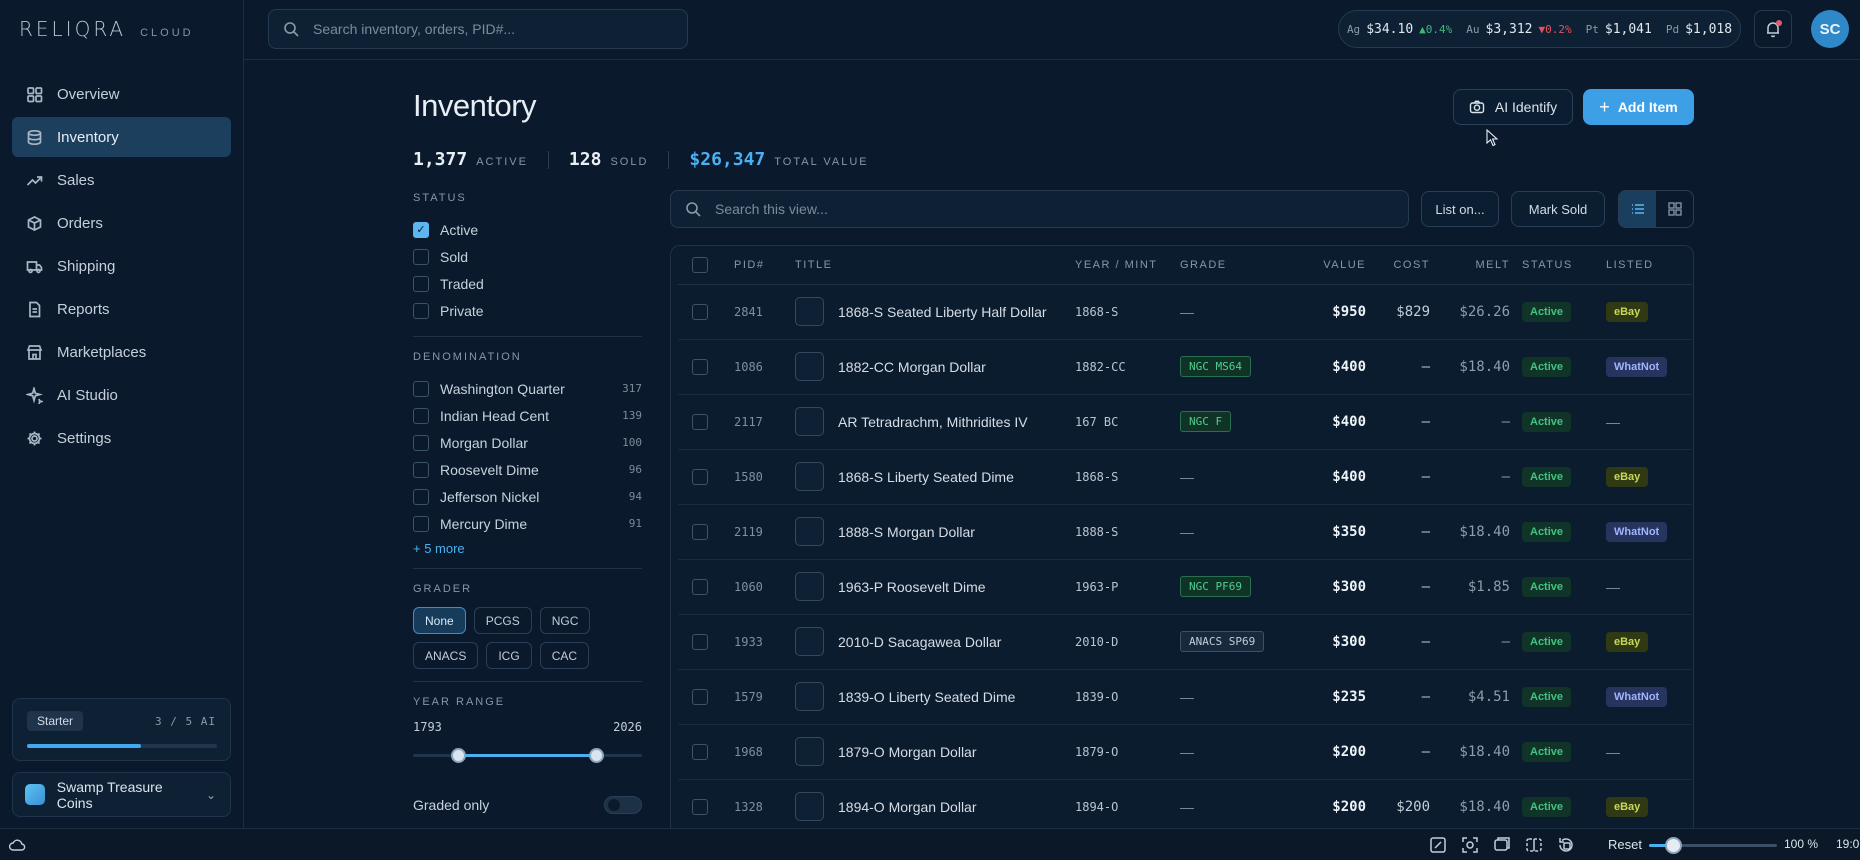 This screenshot has width=1860, height=860. Describe the element at coordinates (446, 655) in the screenshot. I see `grader-chip-anacs: ANACS` at that location.